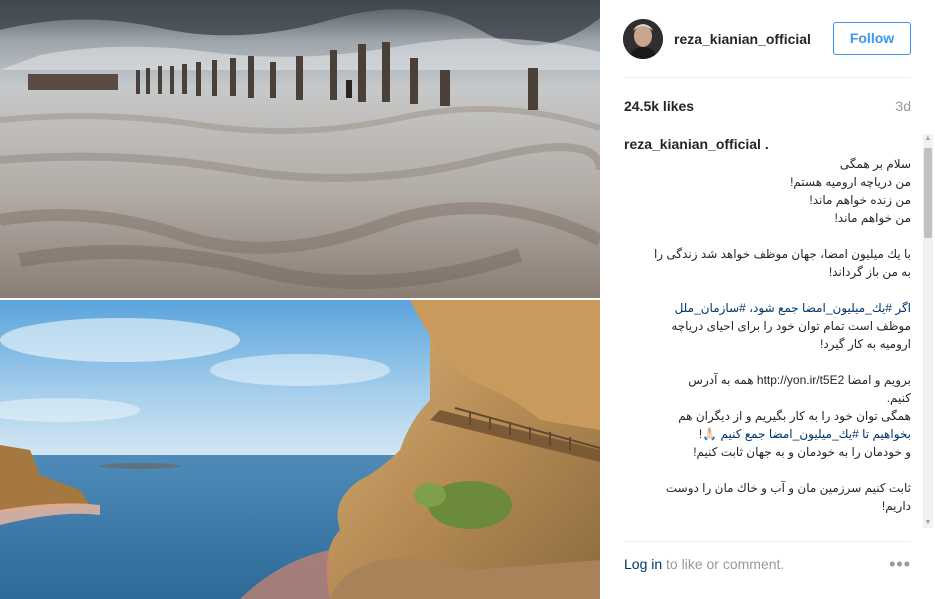  What do you see at coordinates (860, 200) in the screenshot?
I see `caption-line: من زنده خواهم ماند!` at bounding box center [860, 200].